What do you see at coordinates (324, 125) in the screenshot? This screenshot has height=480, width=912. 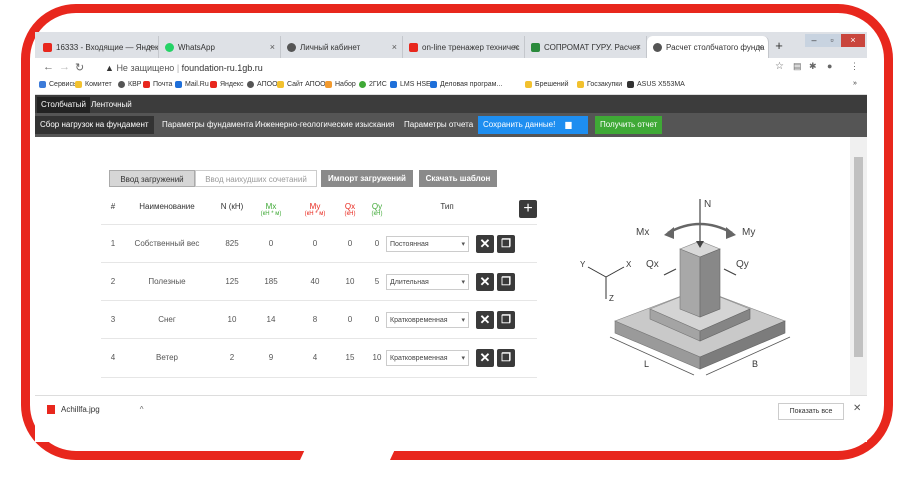 I see `tab-geology: Инженерно-геологические изыскания` at bounding box center [324, 125].